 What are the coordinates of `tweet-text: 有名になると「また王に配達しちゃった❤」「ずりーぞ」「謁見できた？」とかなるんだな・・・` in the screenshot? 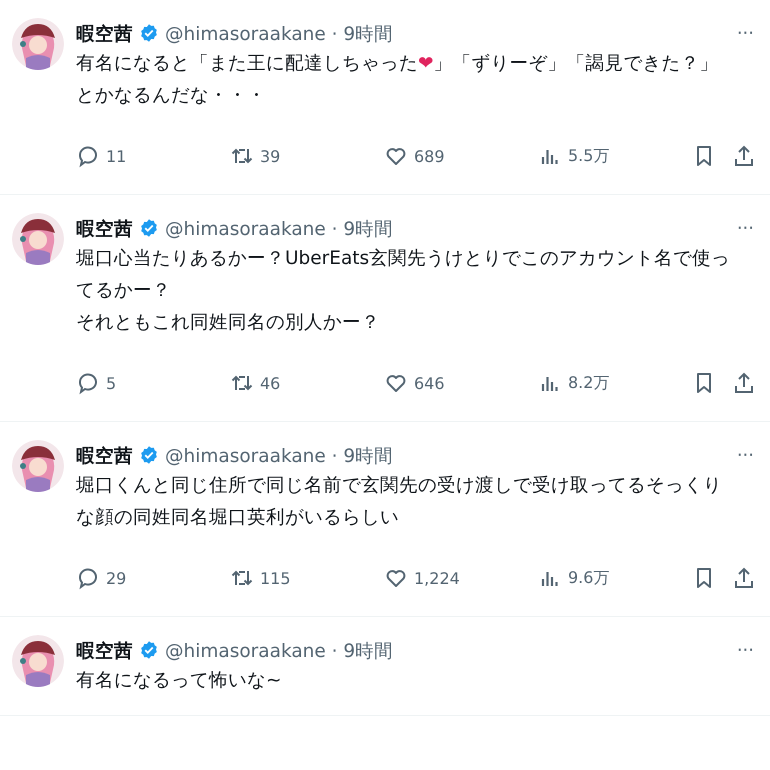 It's located at (398, 80).